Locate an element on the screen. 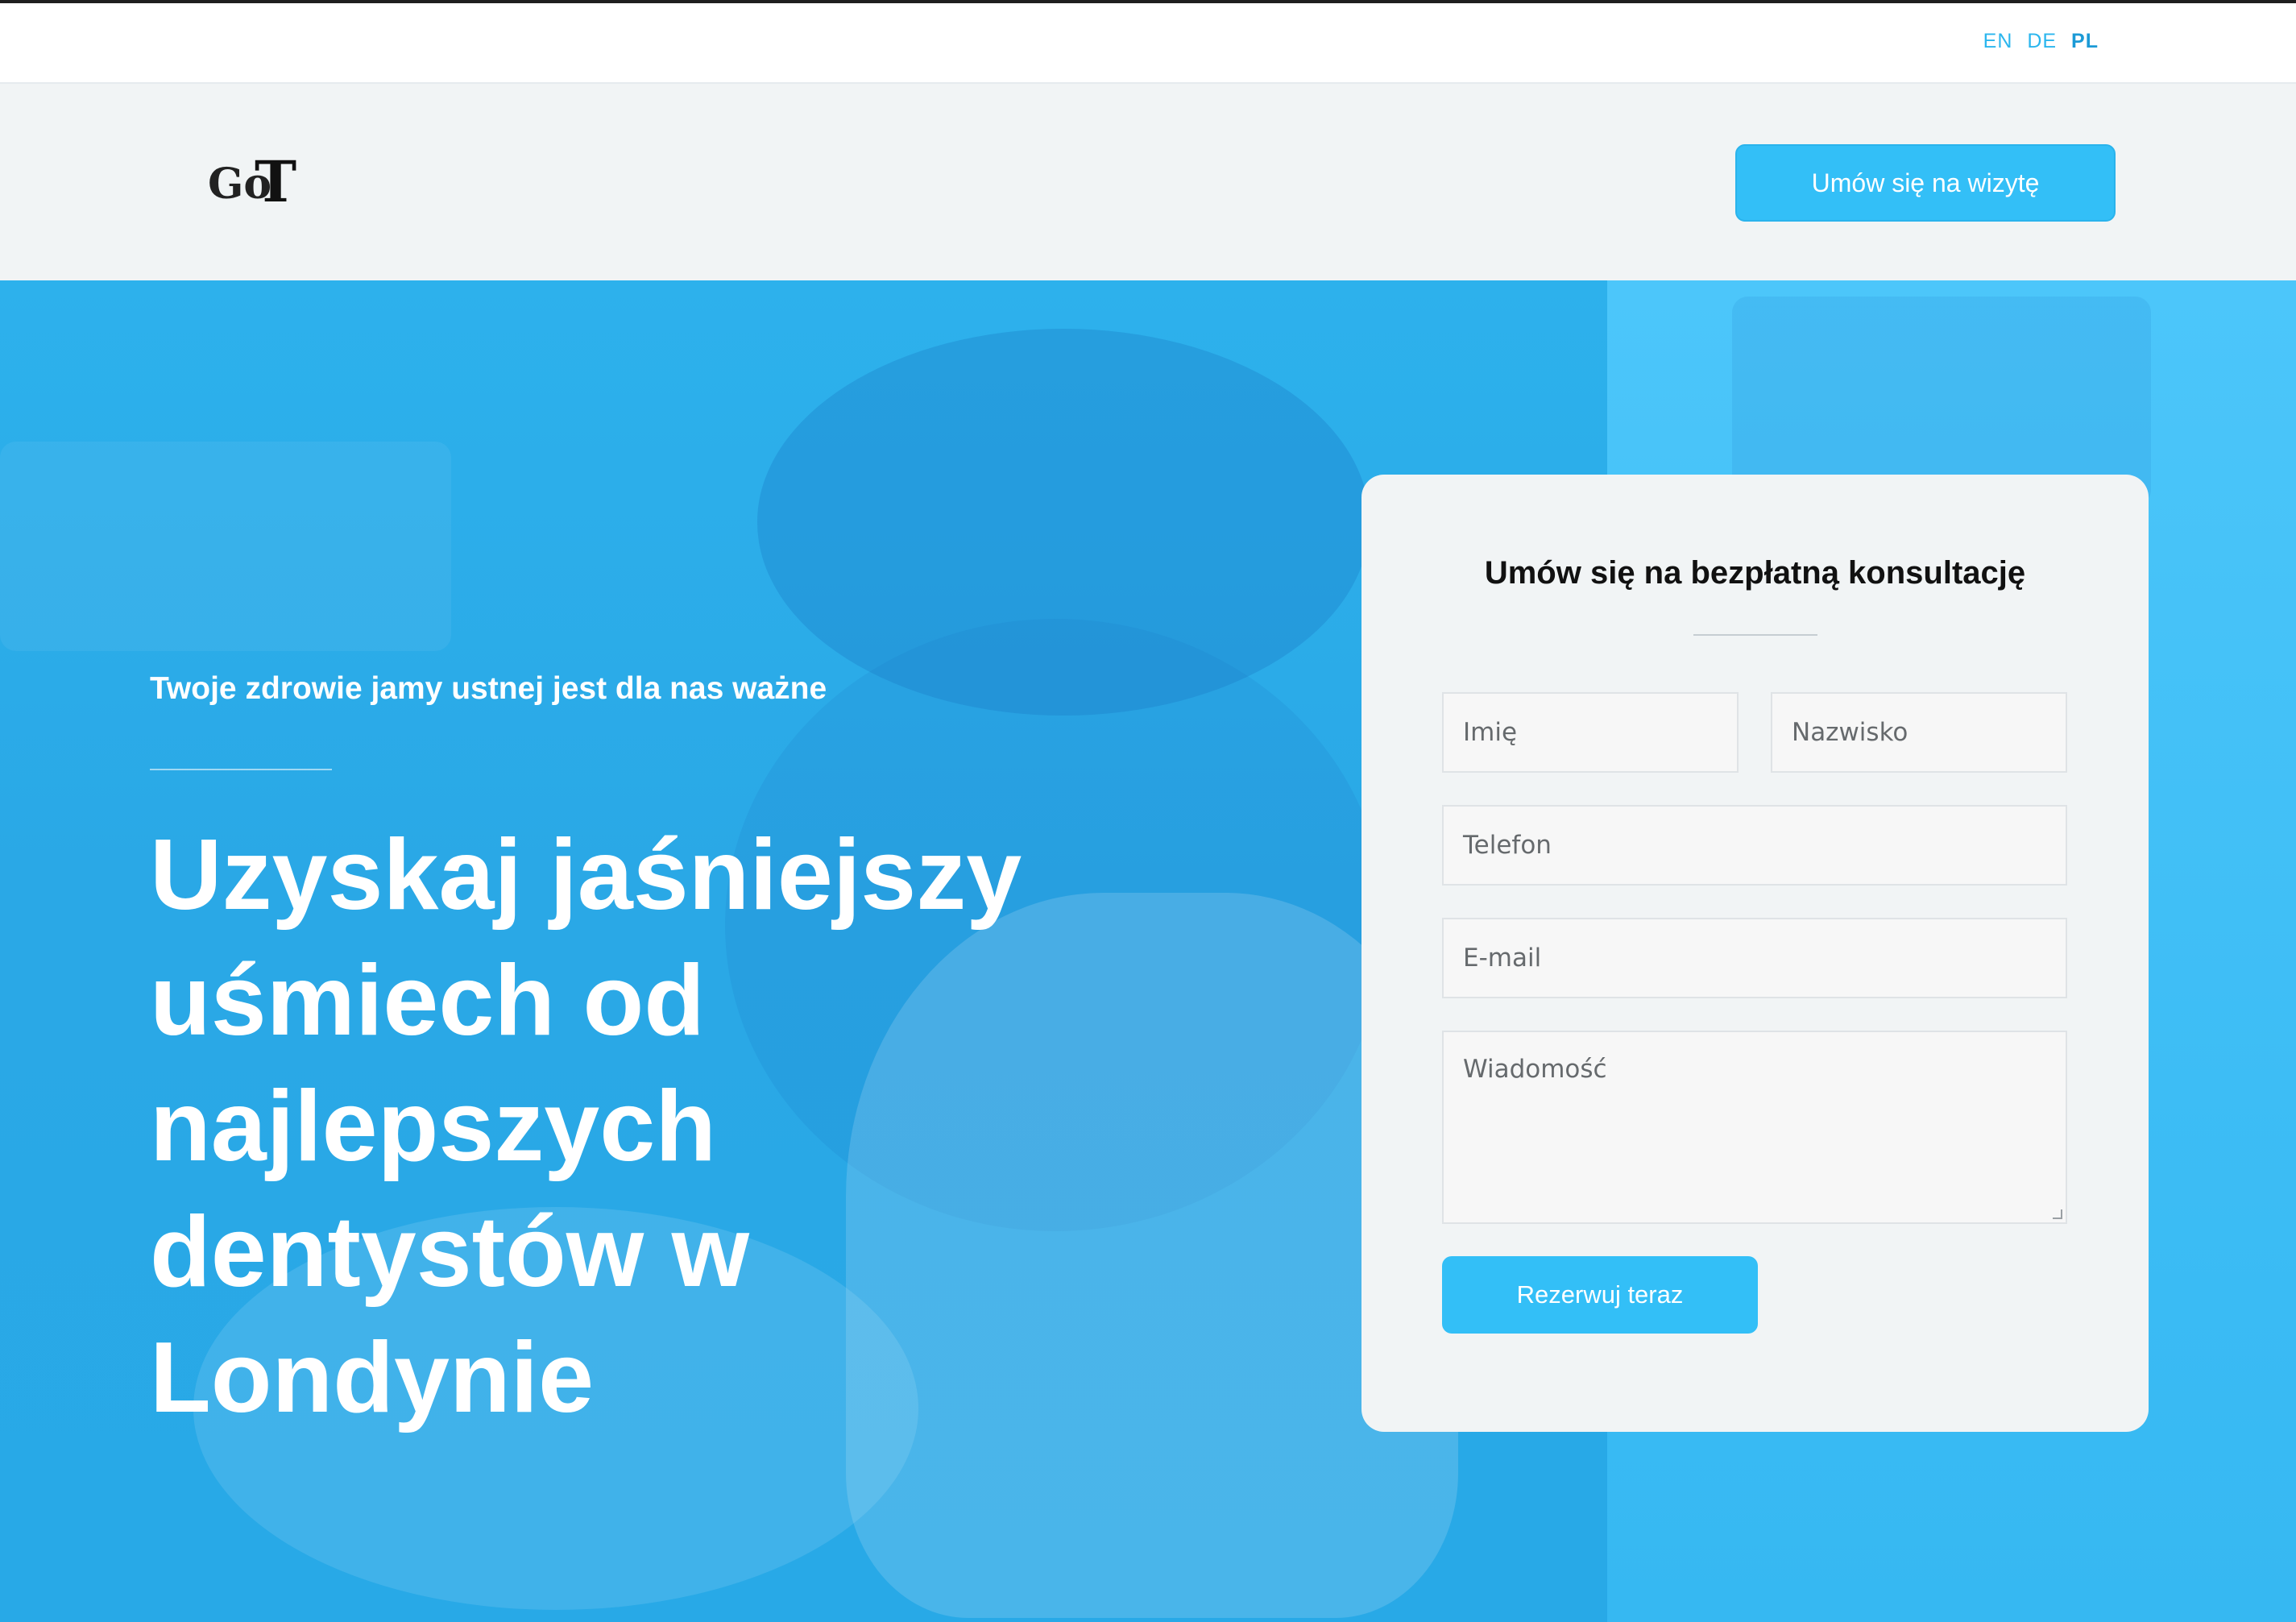  language-pl: PL is located at coordinates (2085, 41).